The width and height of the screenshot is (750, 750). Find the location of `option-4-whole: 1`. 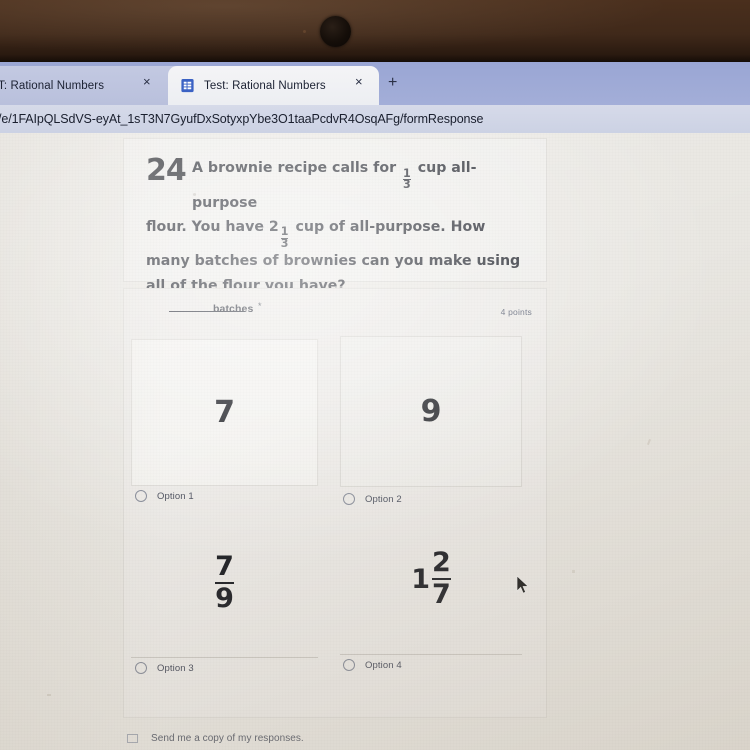

option-4-whole: 1 is located at coordinates (420, 579).